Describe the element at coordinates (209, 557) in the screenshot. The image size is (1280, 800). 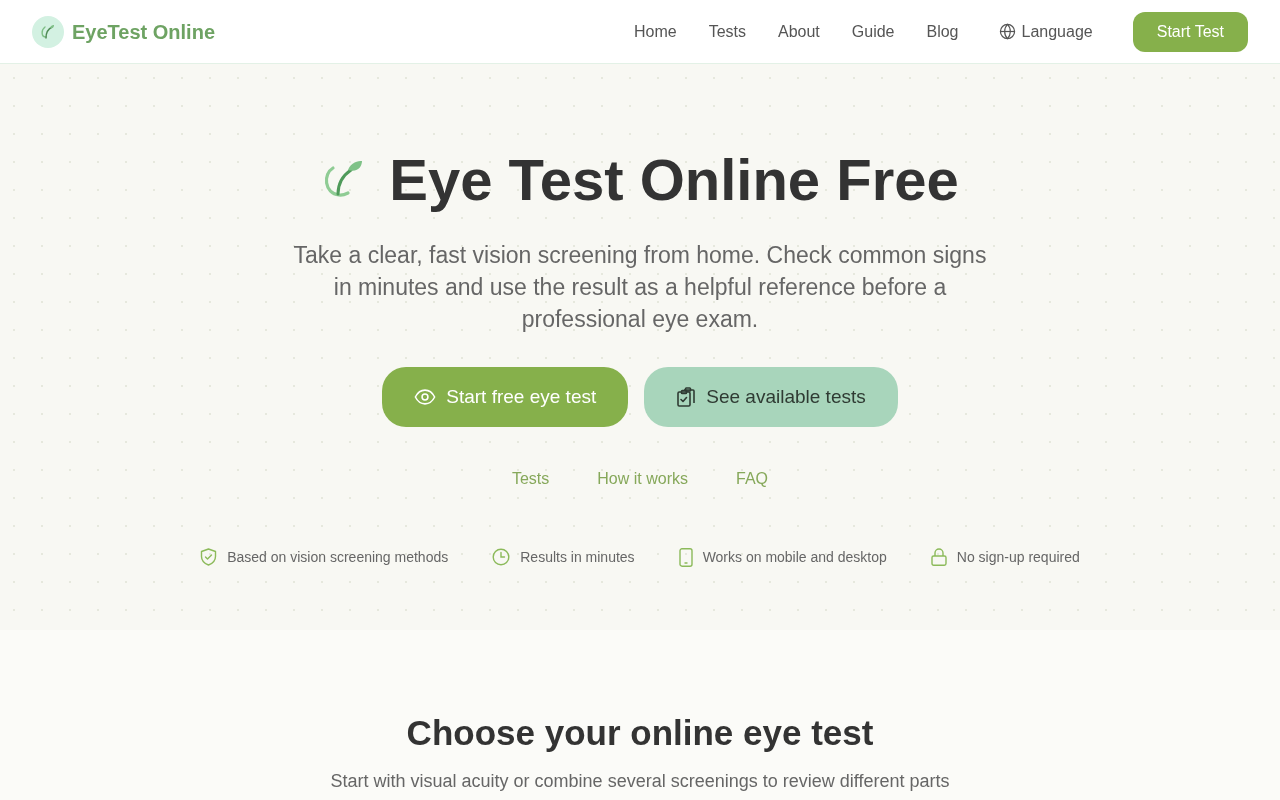
I see `shield-check-icon` at that location.